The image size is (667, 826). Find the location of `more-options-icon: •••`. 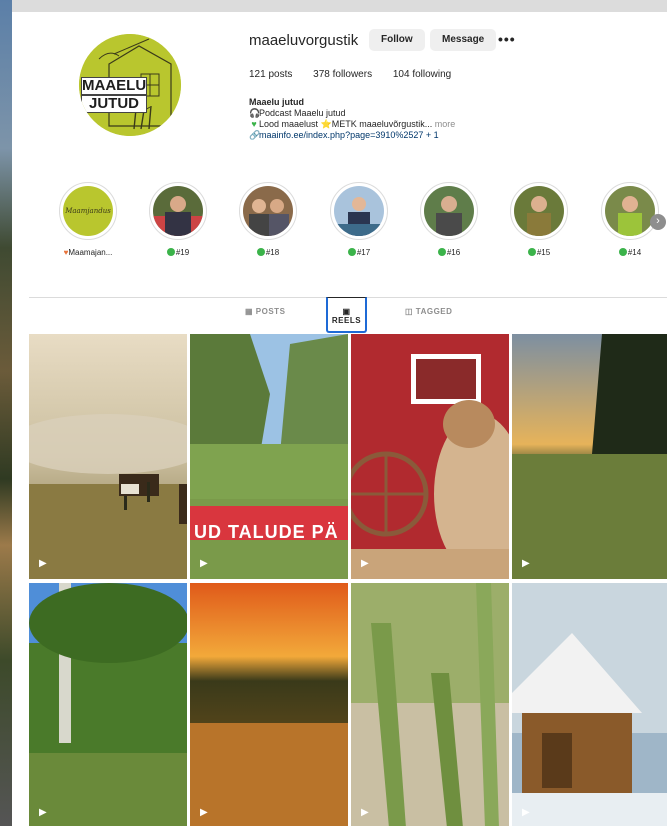

more-options-icon: ••• is located at coordinates (507, 39).